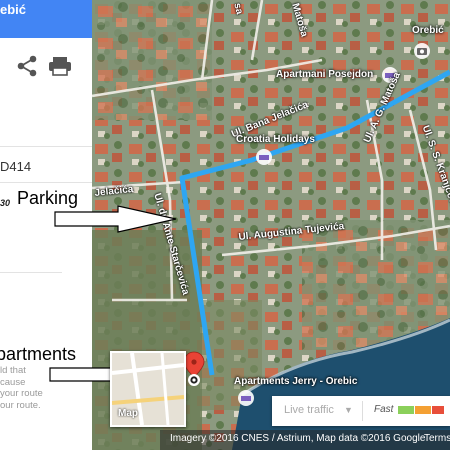 This screenshot has height=450, width=450. What do you see at coordinates (60, 66) in the screenshot?
I see `print-icon` at bounding box center [60, 66].